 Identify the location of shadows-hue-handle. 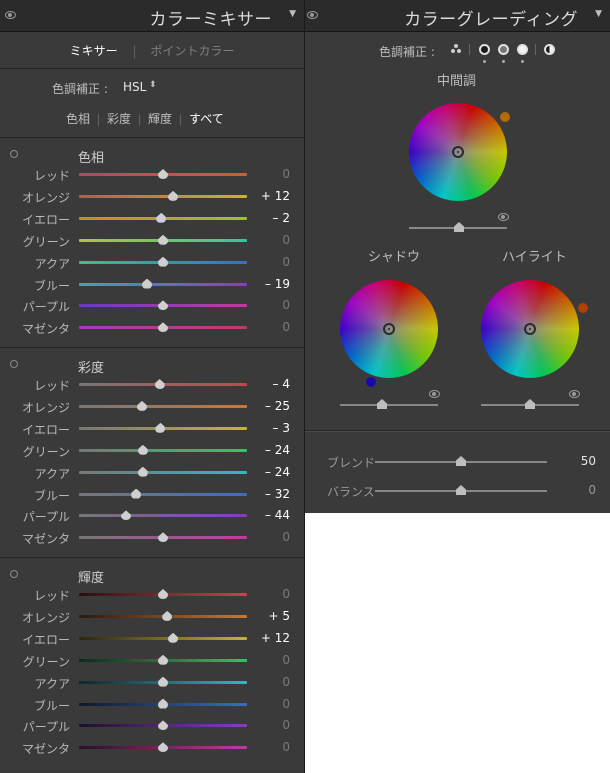
(371, 382).